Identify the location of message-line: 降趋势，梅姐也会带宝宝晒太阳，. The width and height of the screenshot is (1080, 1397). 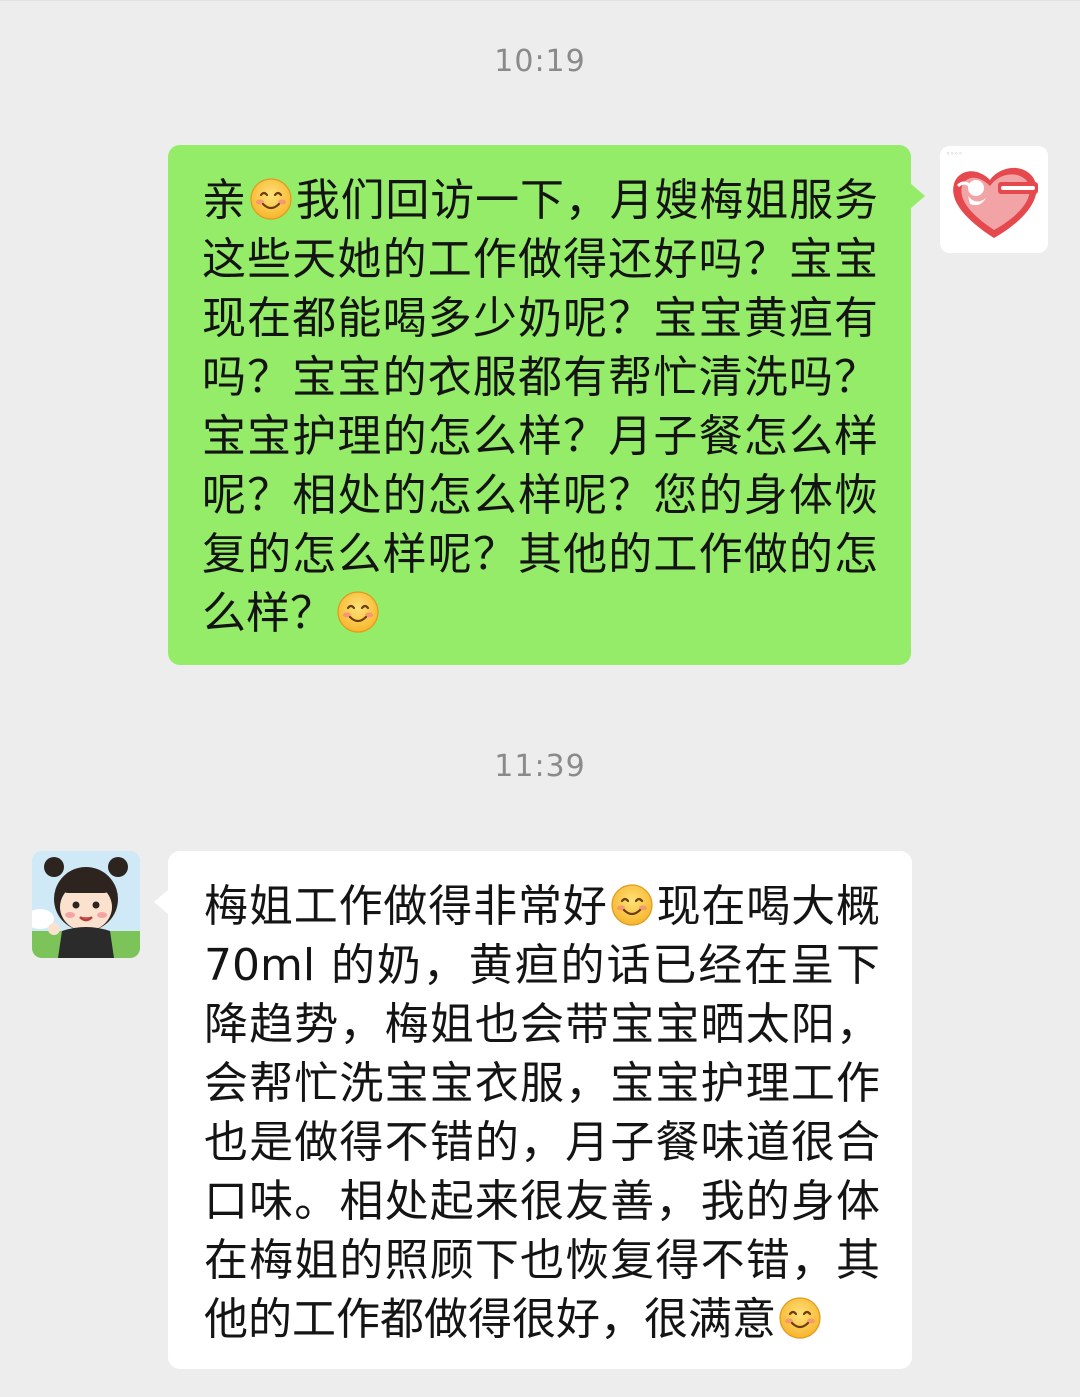
(542, 1024).